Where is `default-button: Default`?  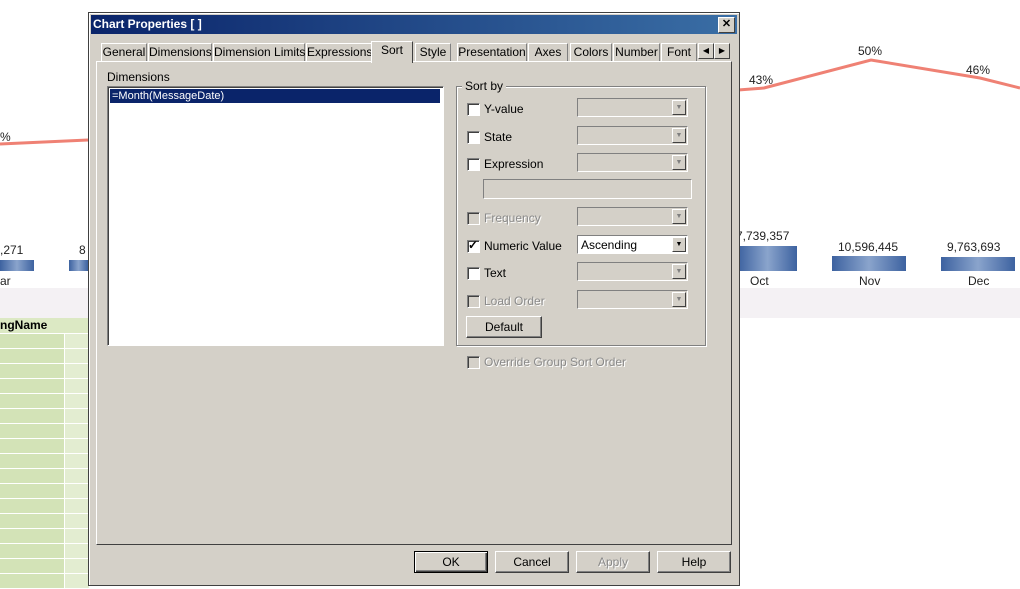 default-button: Default is located at coordinates (504, 327).